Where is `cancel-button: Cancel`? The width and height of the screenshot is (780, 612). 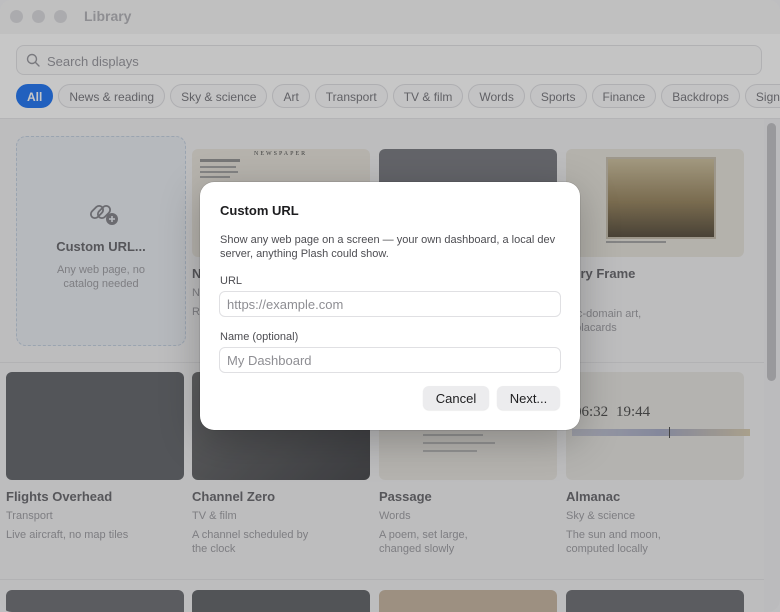
cancel-button: Cancel is located at coordinates (456, 398).